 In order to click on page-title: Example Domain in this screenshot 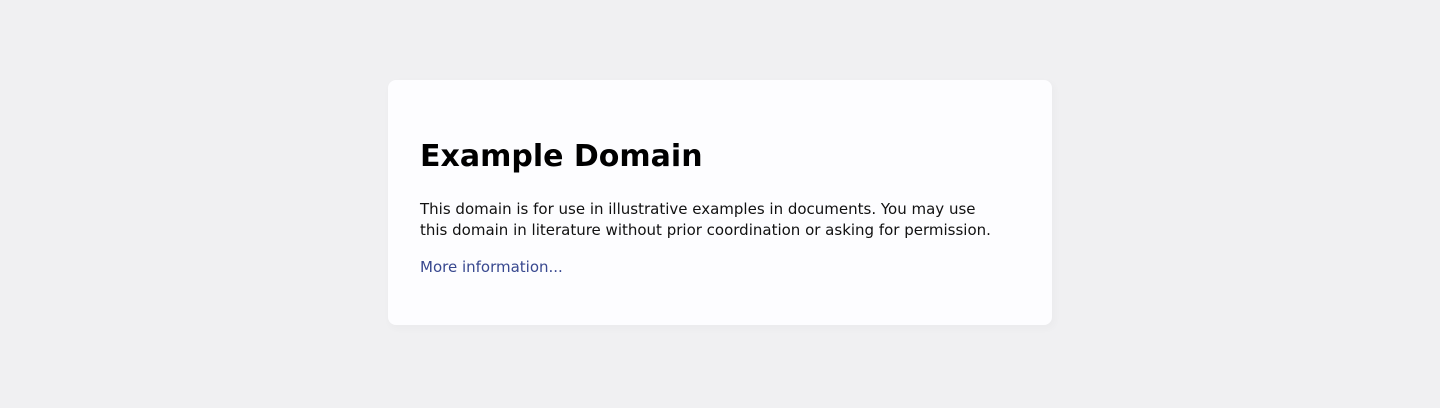, I will do `click(561, 156)`.